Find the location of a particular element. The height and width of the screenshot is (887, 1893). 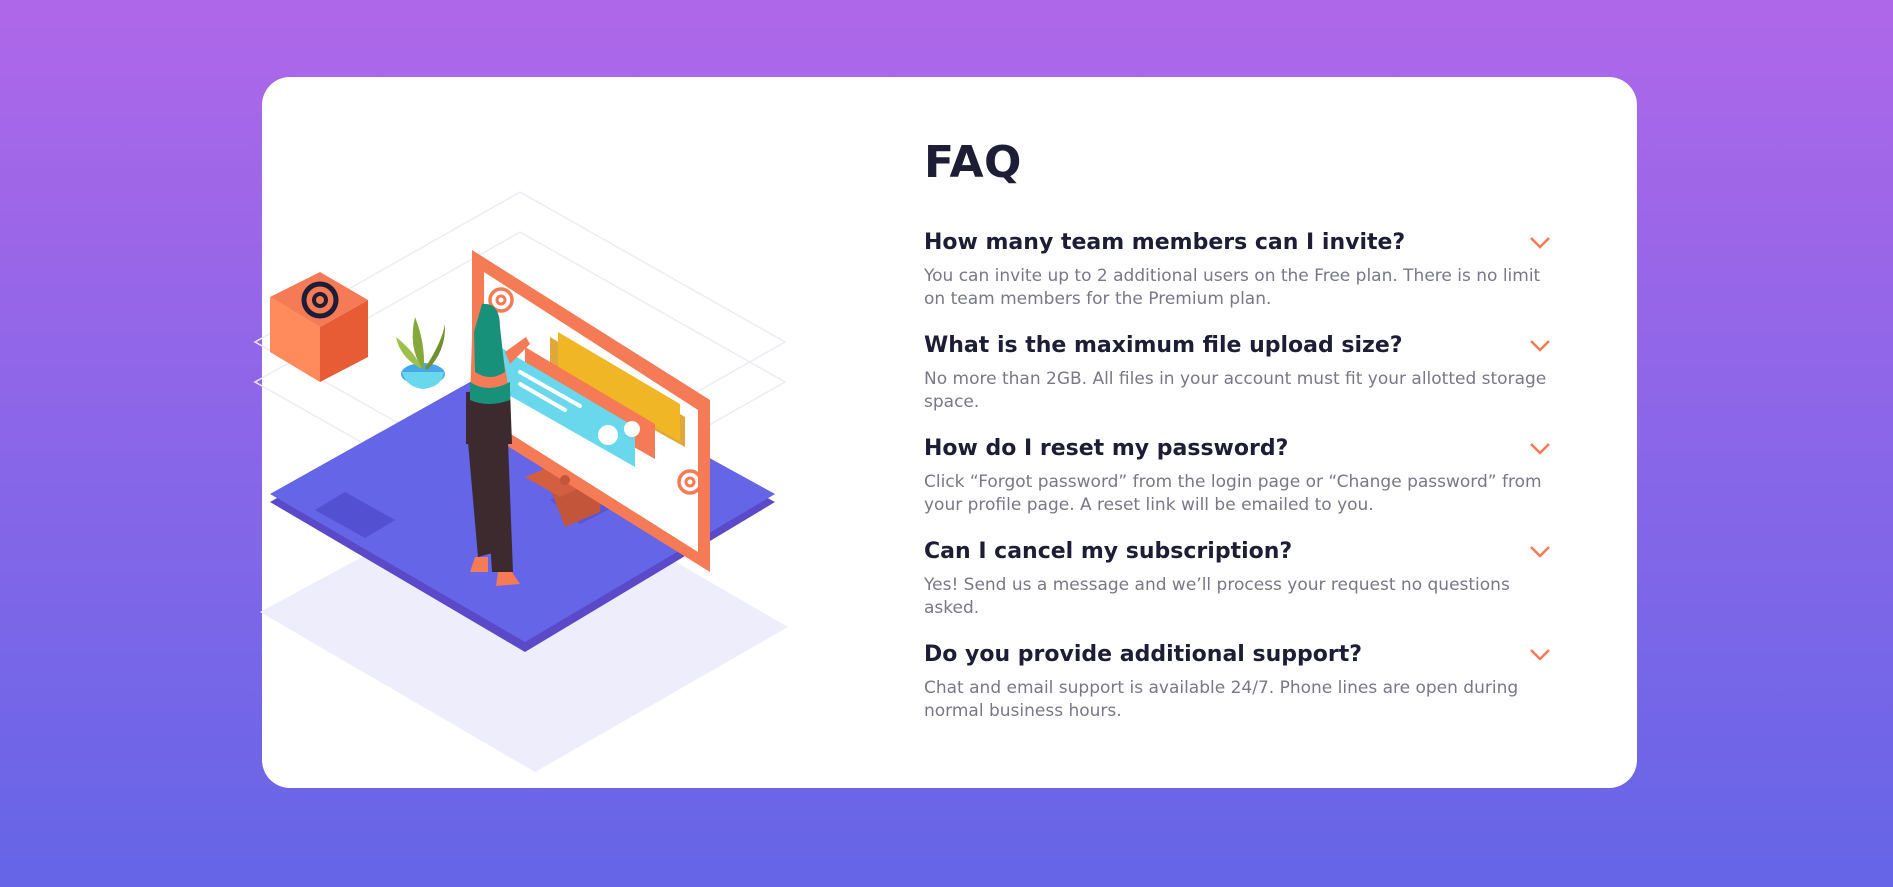

faq-question-toggle: How many team members can I invite? is located at coordinates (1237, 242).